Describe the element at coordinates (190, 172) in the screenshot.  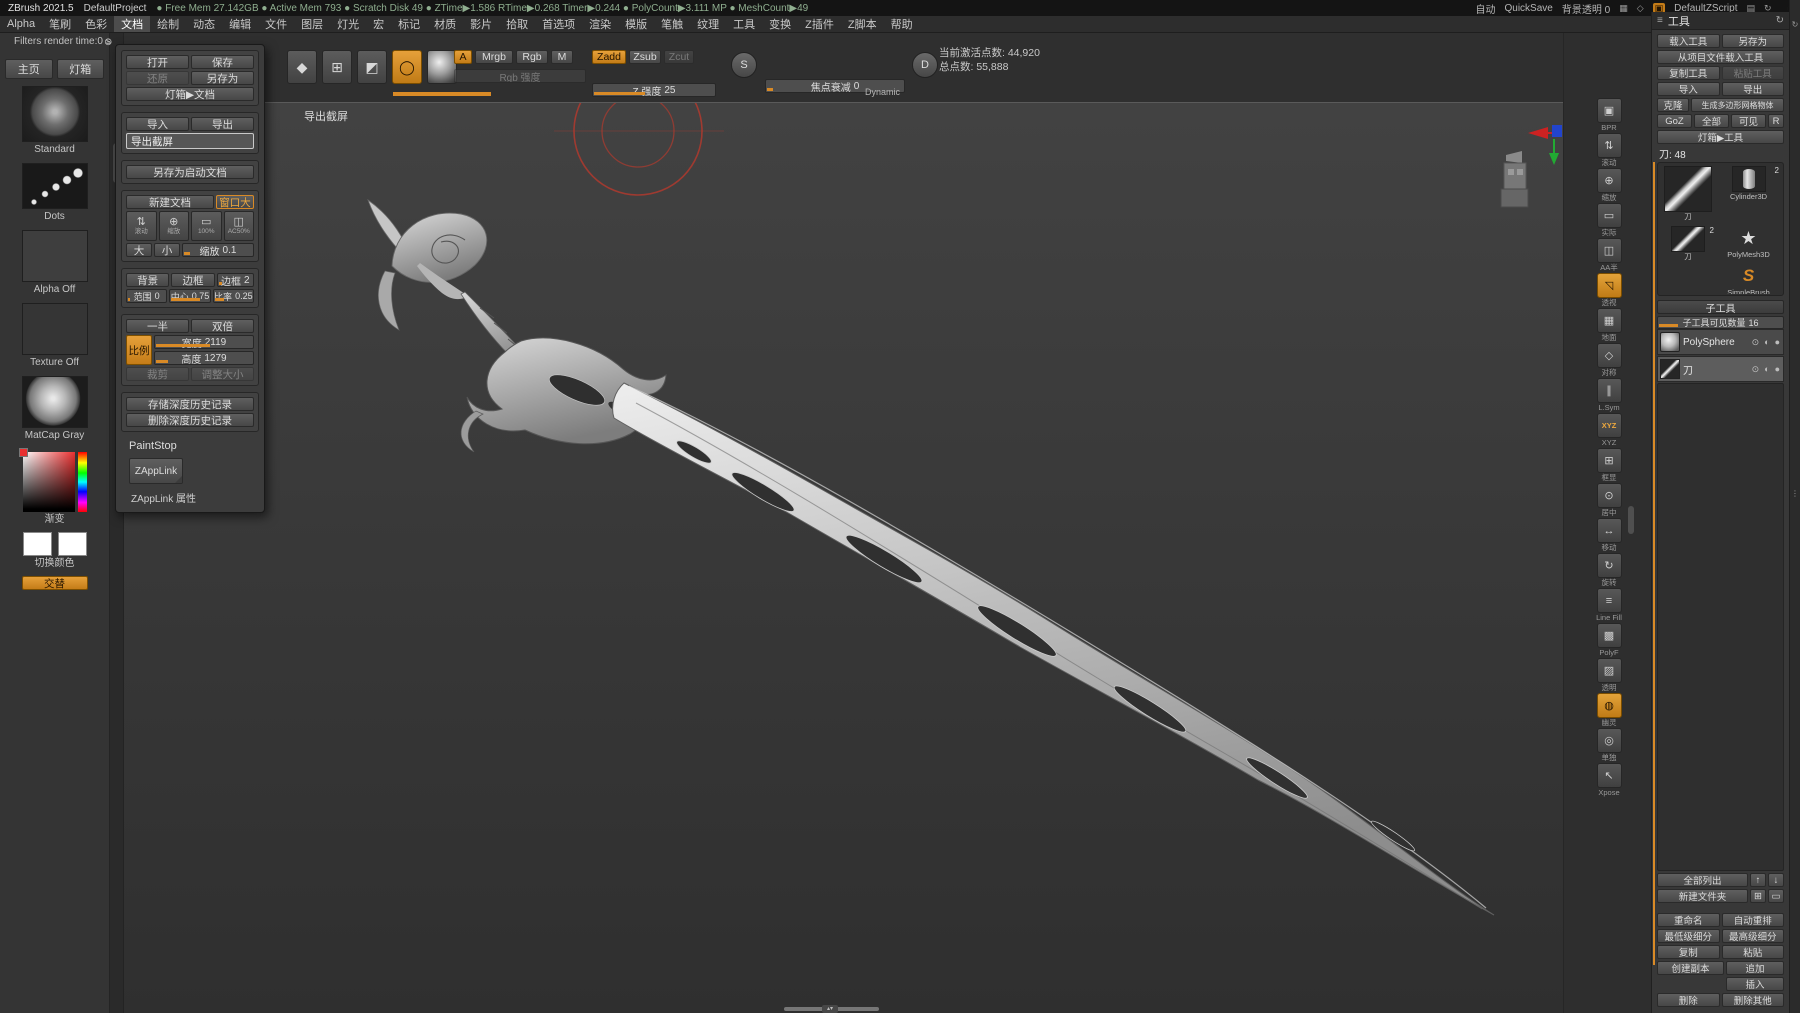
I see `save-startup-doc-button: 另存为启动文档` at that location.